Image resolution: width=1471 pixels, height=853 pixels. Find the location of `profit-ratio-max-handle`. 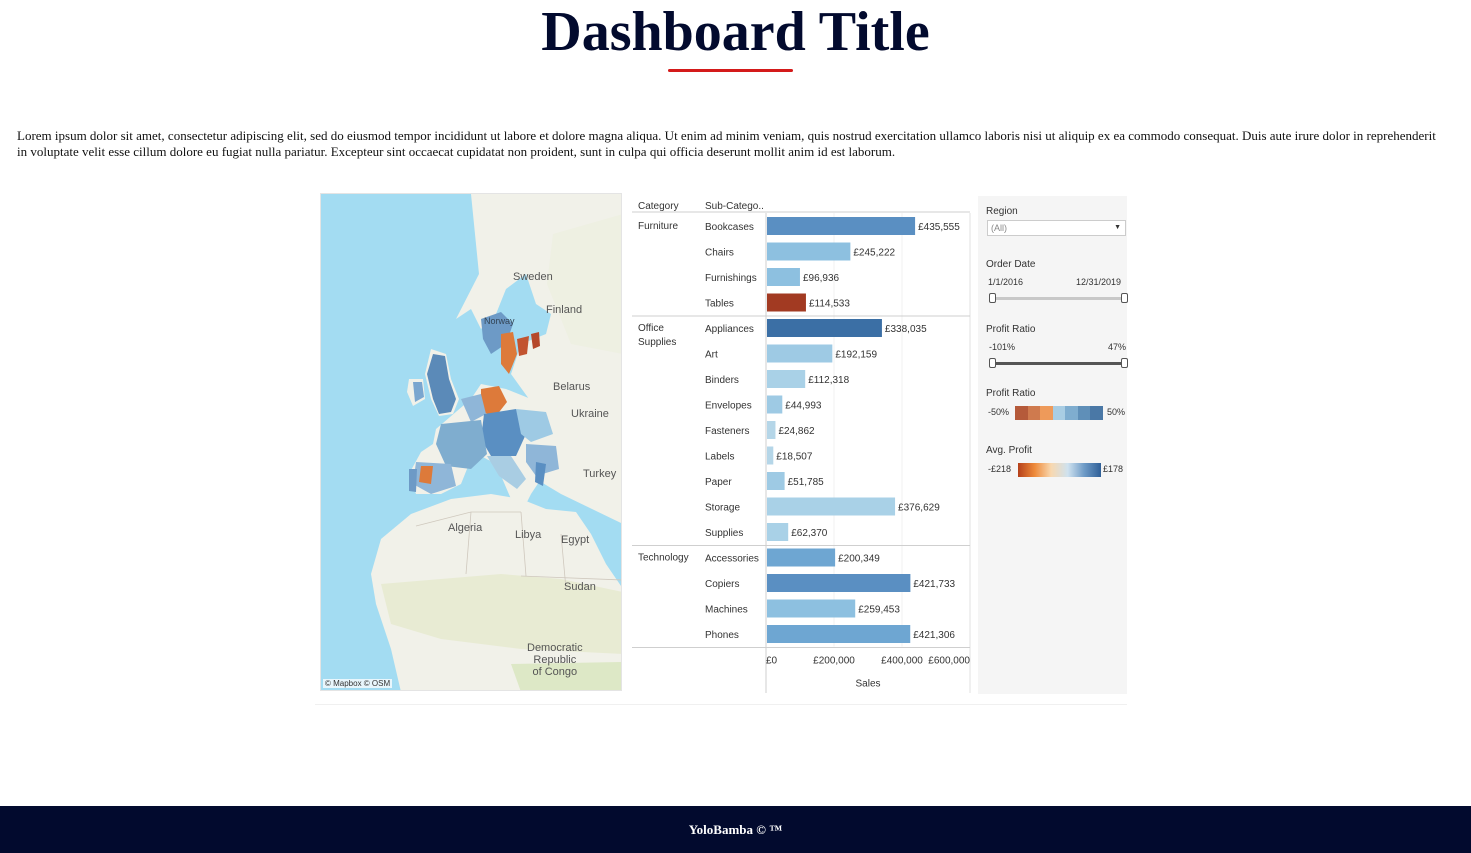

profit-ratio-max-handle is located at coordinates (1124, 363).